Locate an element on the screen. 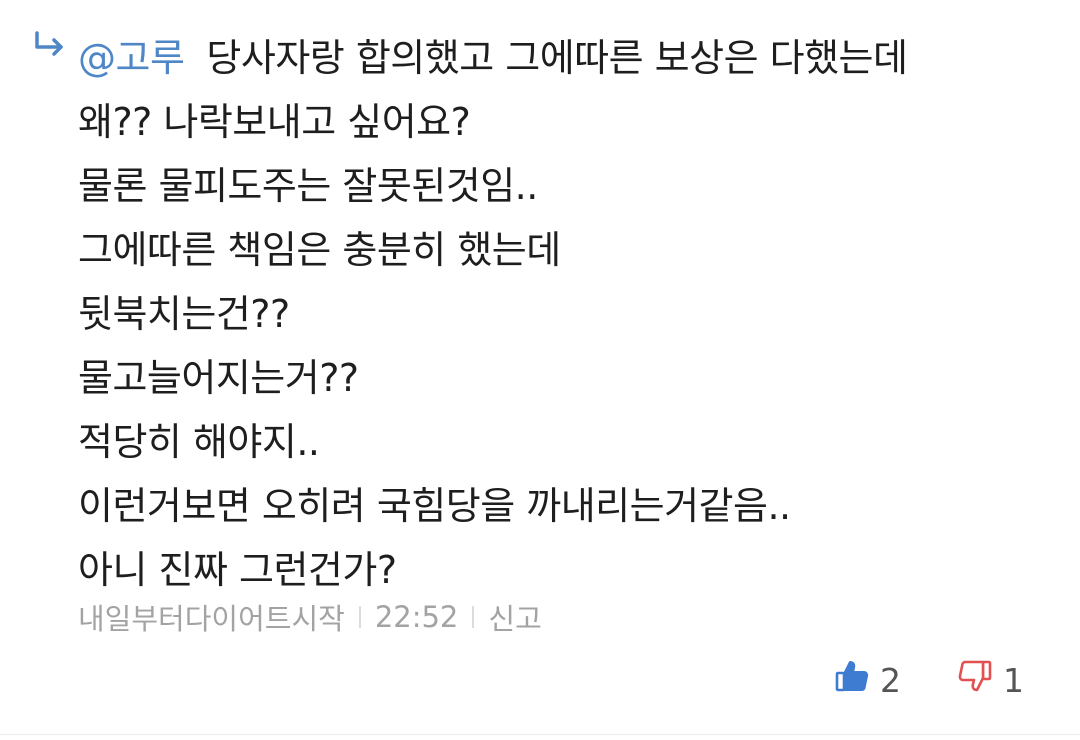 The height and width of the screenshot is (740, 1080). comment-line: 물고늘어지는거?? is located at coordinates (218, 378).